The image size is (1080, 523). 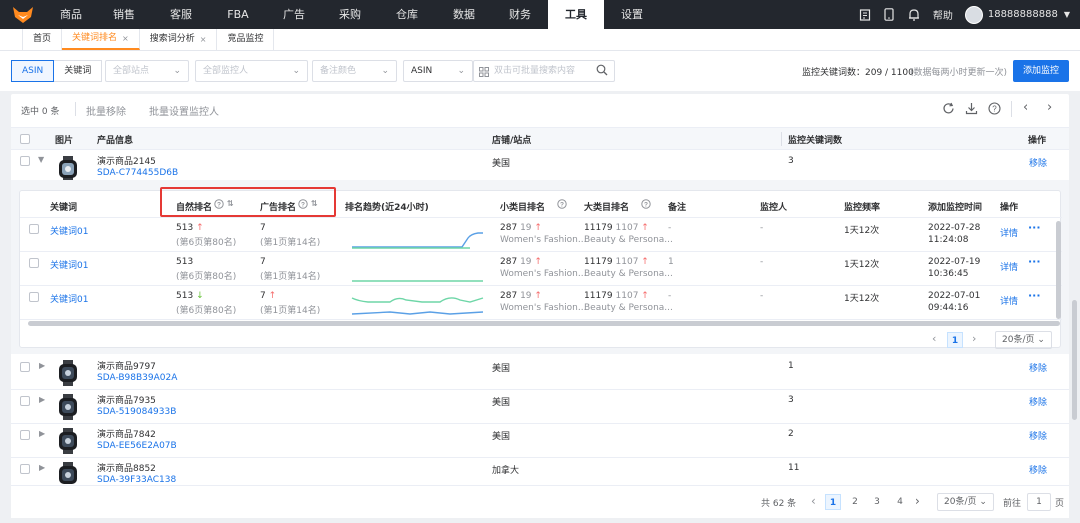 What do you see at coordinates (1067, 14) in the screenshot?
I see `chevron-down-icon: ▼` at bounding box center [1067, 14].